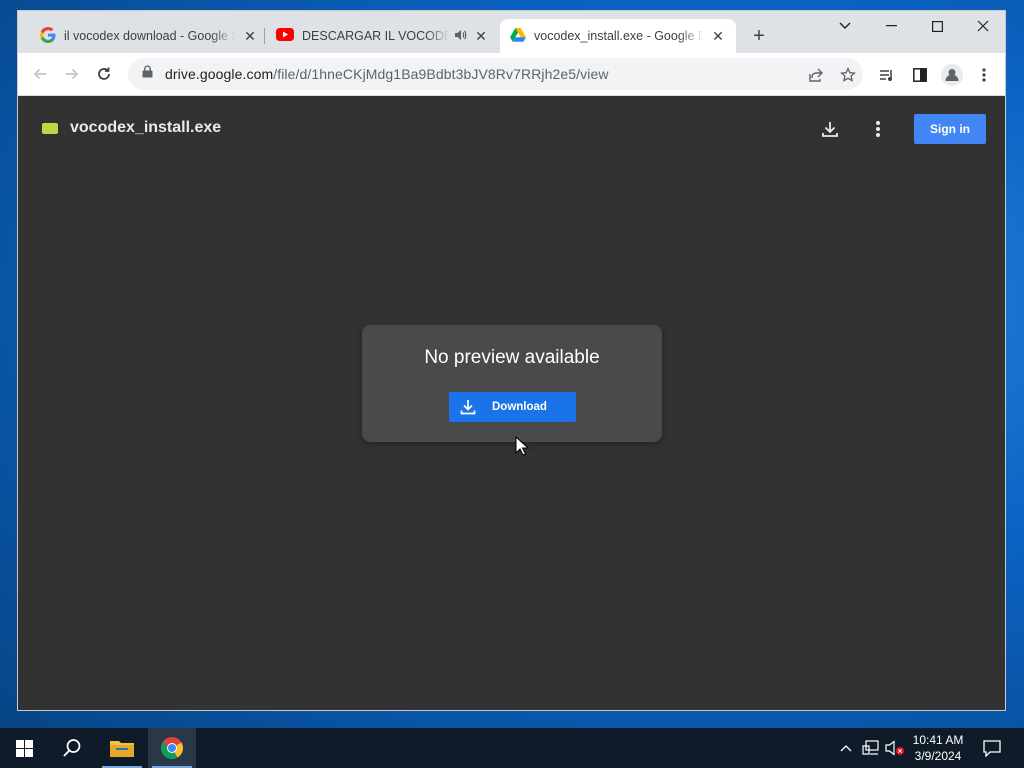  I want to click on maximize-icon, so click(937, 26).